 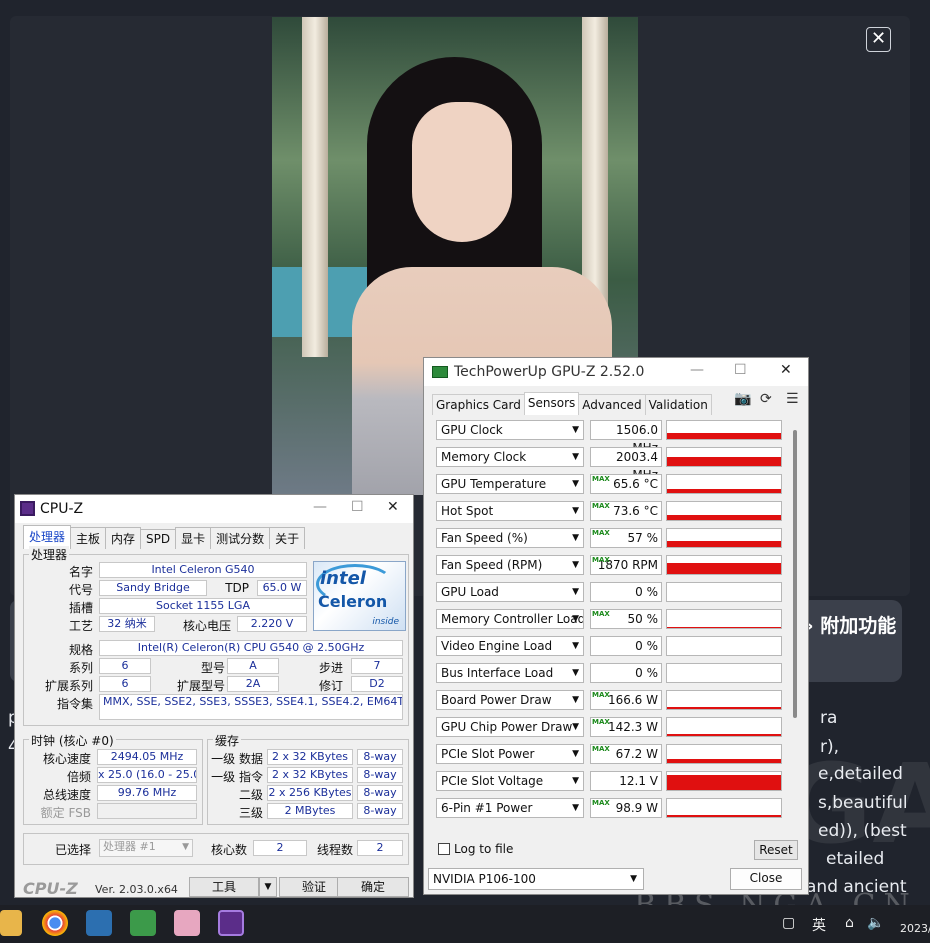 What do you see at coordinates (123, 538) in the screenshot?
I see `tab-memory: 内存` at bounding box center [123, 538].